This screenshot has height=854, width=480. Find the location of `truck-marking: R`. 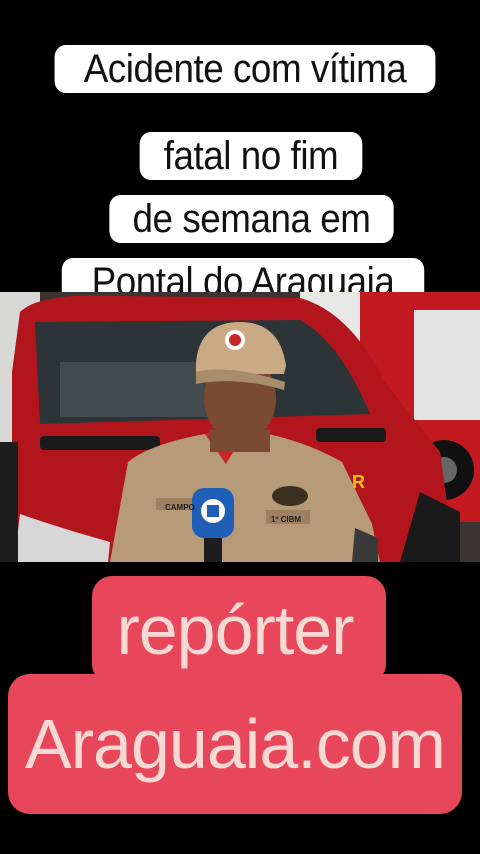

truck-marking: R is located at coordinates (358, 482).